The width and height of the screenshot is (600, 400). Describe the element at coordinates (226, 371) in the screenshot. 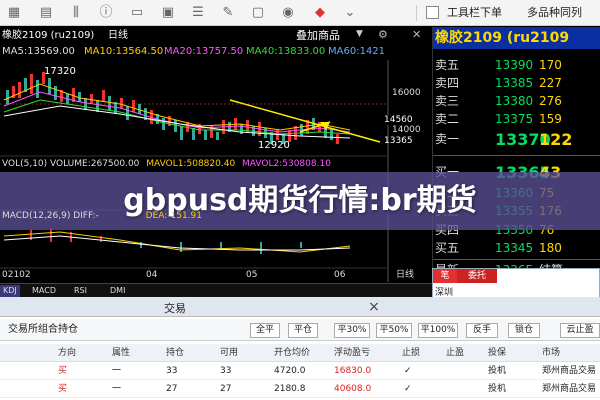

I see `available-cell: 33` at that location.